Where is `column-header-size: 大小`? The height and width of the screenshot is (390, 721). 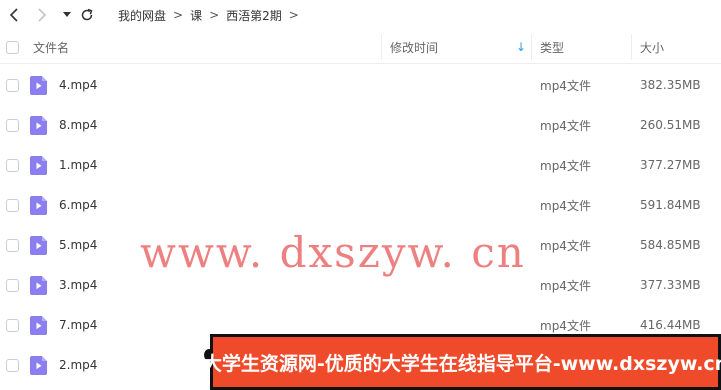 column-header-size: 大小 is located at coordinates (652, 47).